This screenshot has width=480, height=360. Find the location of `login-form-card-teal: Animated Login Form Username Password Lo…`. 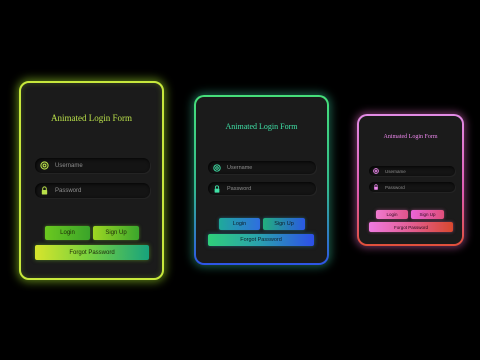

login-form-card-teal: Animated Login Form Username Password Lo… is located at coordinates (261, 180).